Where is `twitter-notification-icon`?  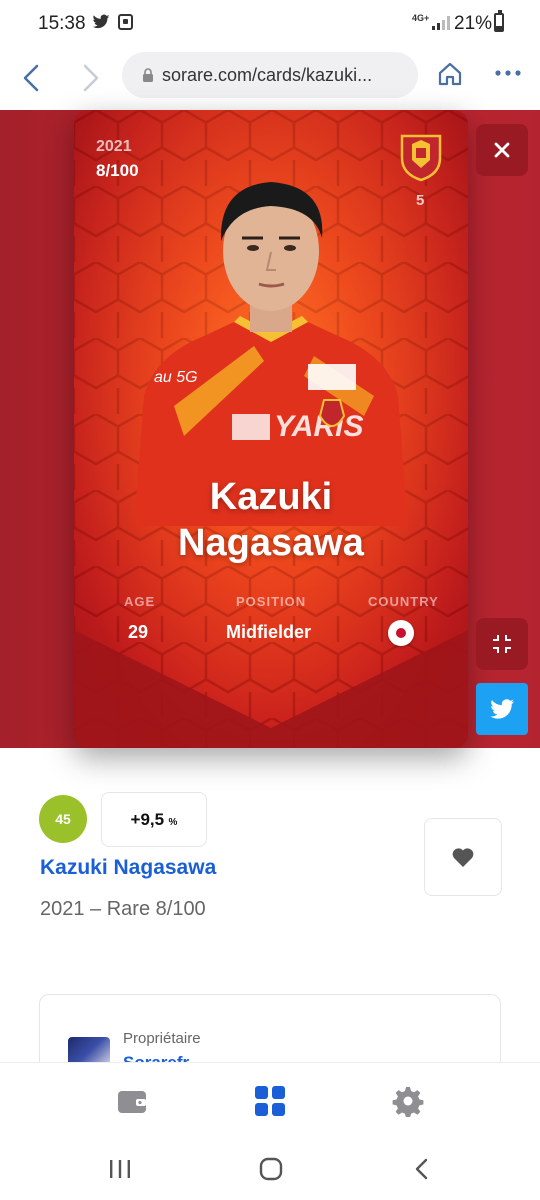 twitter-notification-icon is located at coordinates (101, 21).